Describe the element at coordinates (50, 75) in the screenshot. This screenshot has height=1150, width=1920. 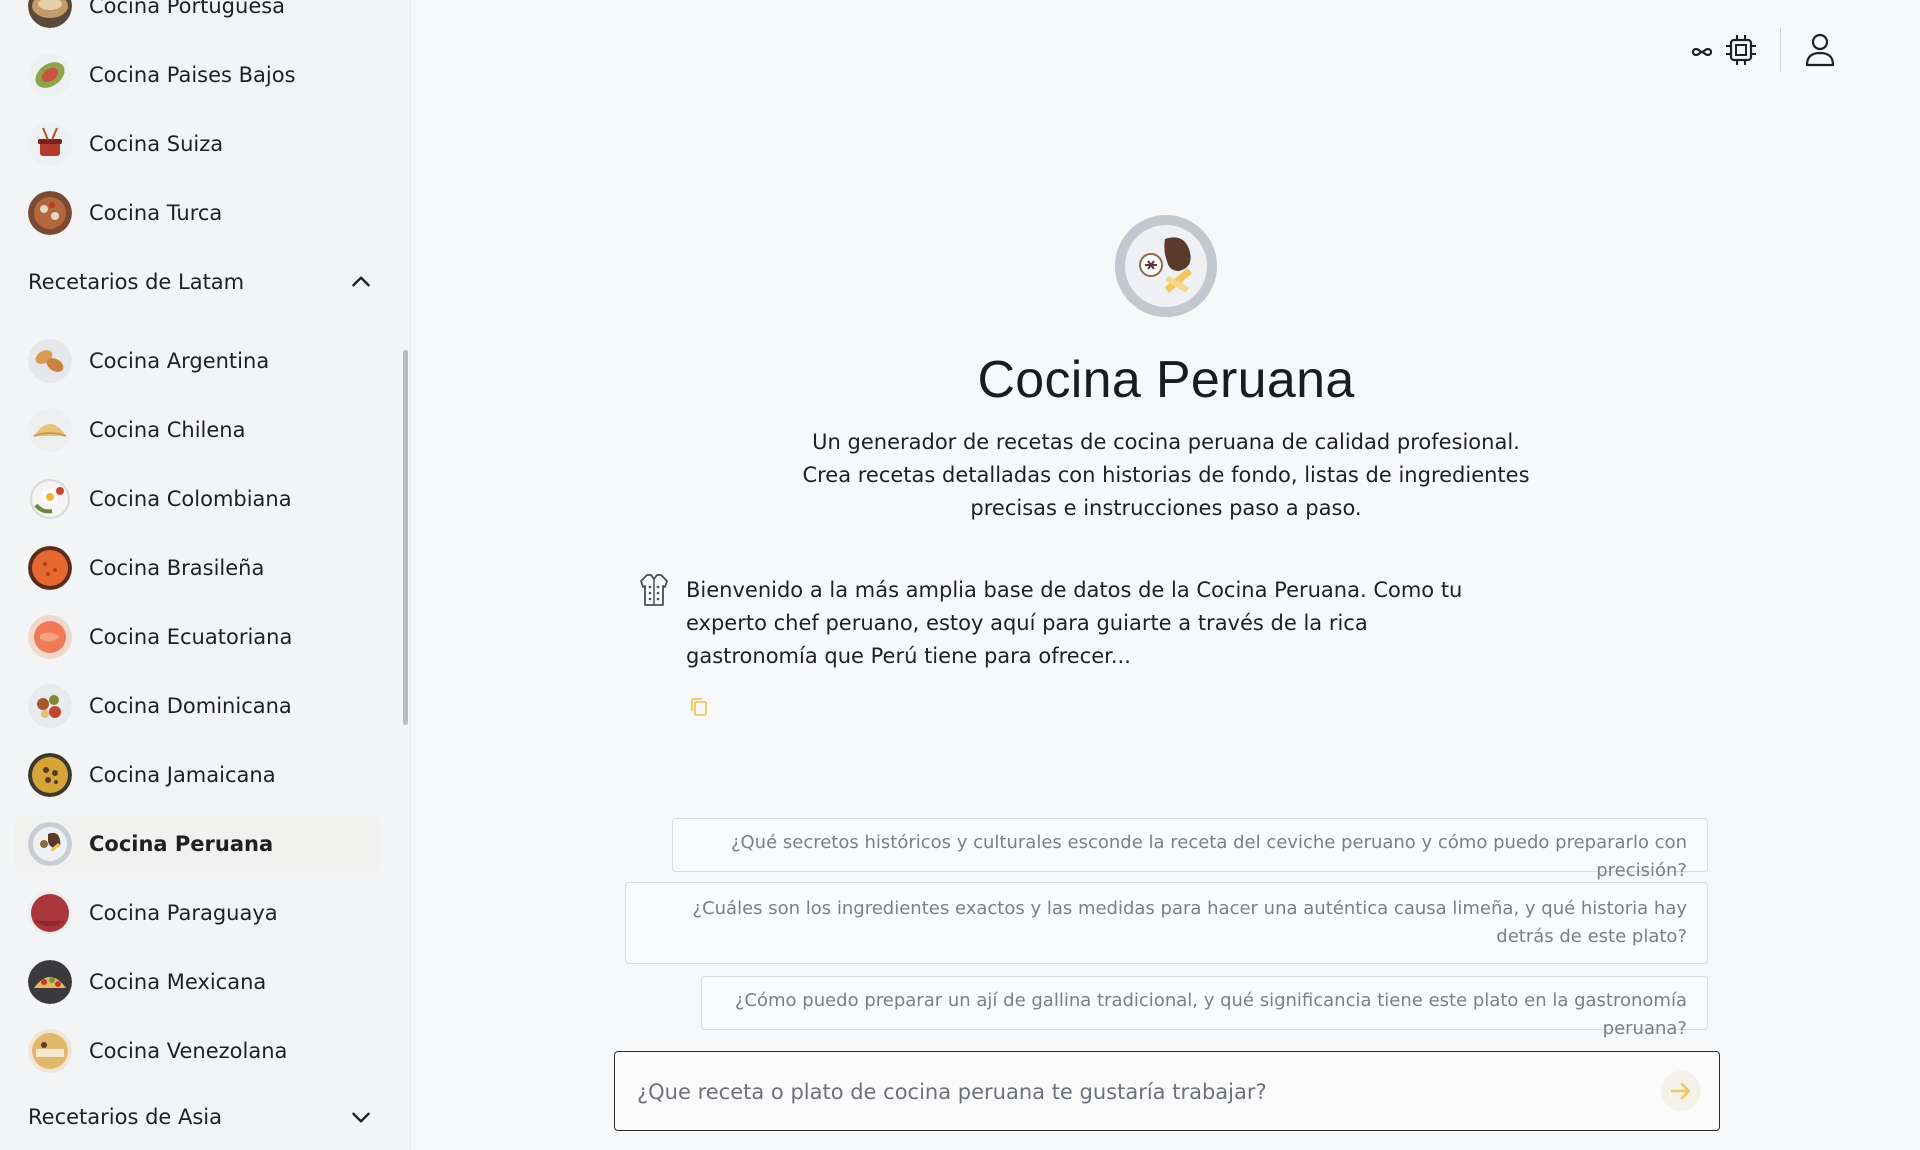
I see `dutch-dish-icon` at that location.